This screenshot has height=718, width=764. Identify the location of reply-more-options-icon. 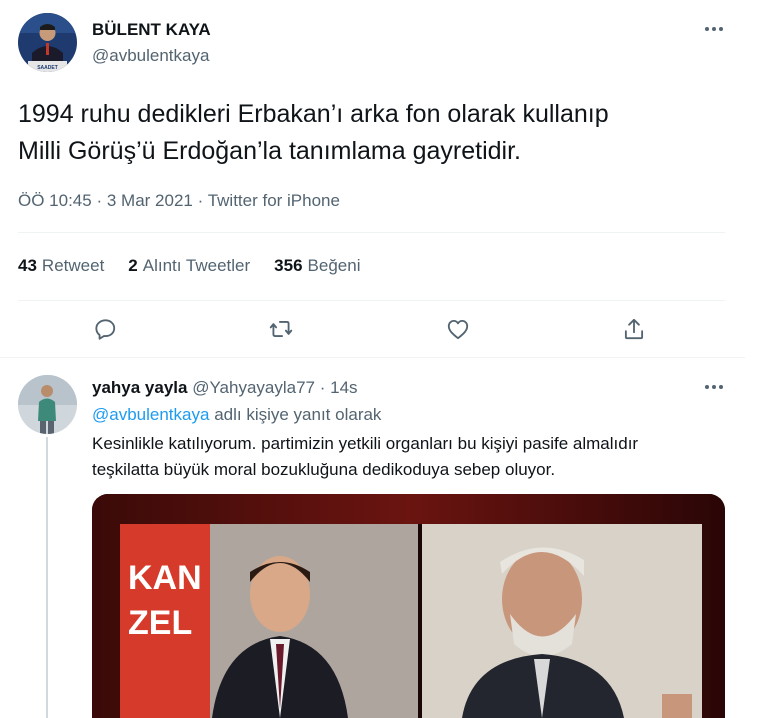
(714, 387).